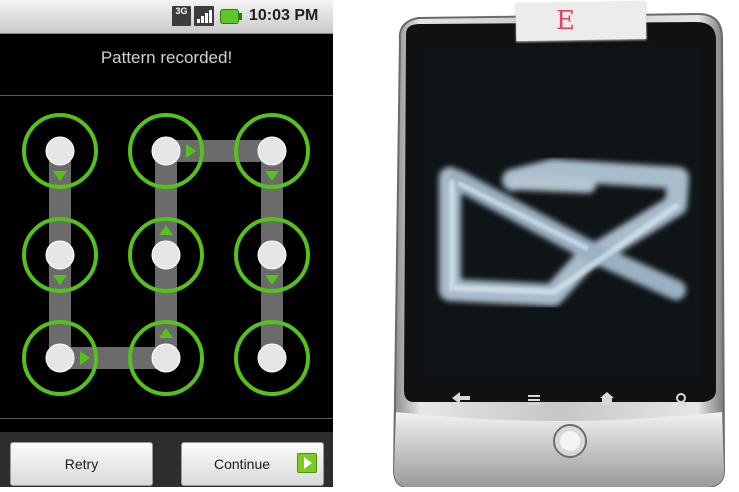 Image resolution: width=739 pixels, height=492 pixels. What do you see at coordinates (534, 396) in the screenshot?
I see `menu-icon` at bounding box center [534, 396].